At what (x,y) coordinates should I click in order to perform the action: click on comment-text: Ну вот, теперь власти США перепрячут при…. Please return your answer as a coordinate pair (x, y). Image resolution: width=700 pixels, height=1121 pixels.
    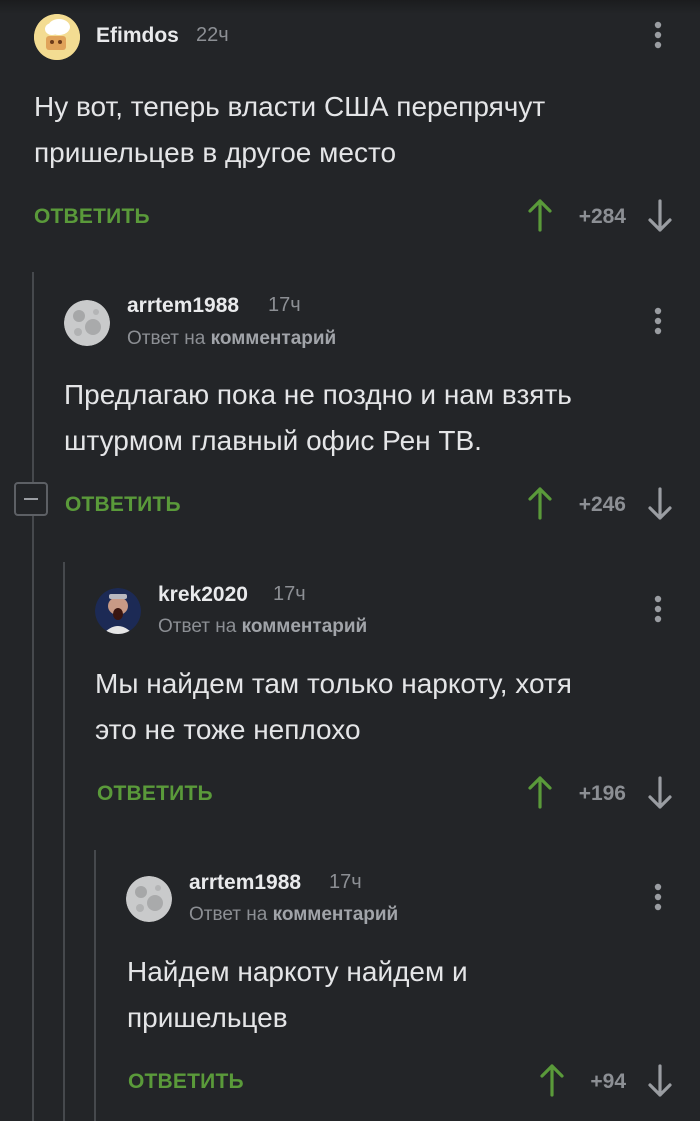
    Looking at the image, I should click on (290, 129).